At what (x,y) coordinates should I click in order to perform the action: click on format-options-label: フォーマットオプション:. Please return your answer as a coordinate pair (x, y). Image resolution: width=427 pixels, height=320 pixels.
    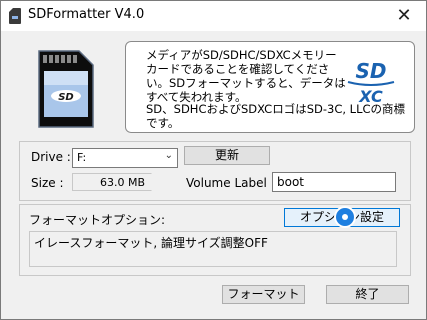
    Looking at the image, I should click on (97, 220).